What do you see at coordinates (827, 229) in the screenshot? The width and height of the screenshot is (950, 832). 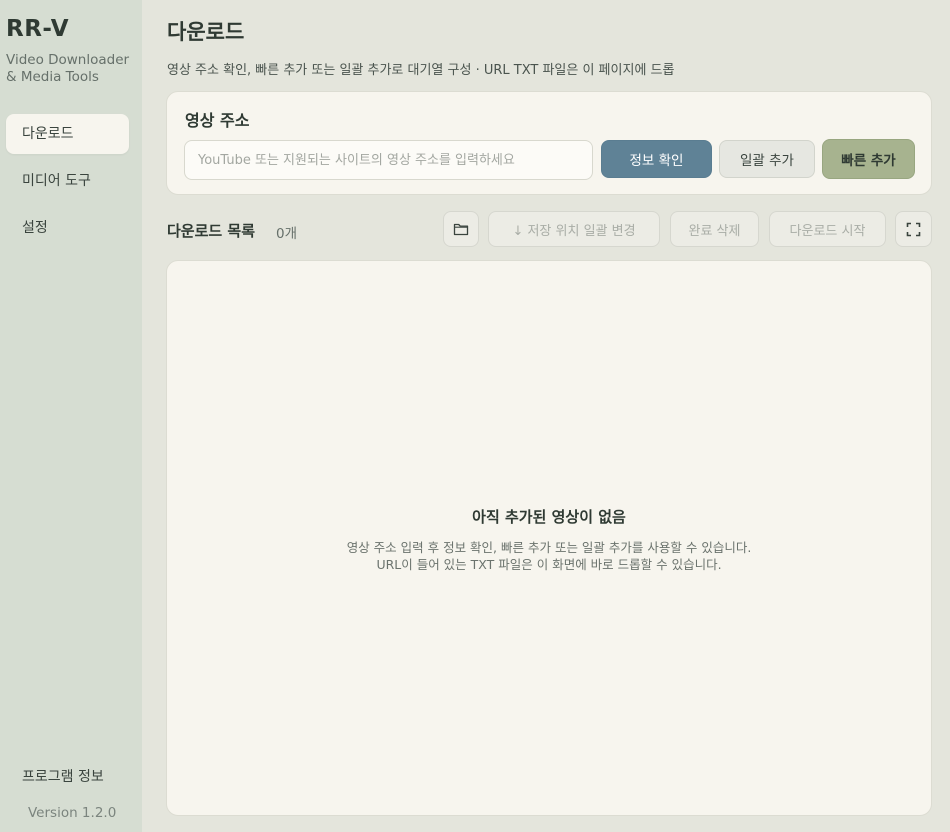 I see `start-download-button: 다운로드 시작` at bounding box center [827, 229].